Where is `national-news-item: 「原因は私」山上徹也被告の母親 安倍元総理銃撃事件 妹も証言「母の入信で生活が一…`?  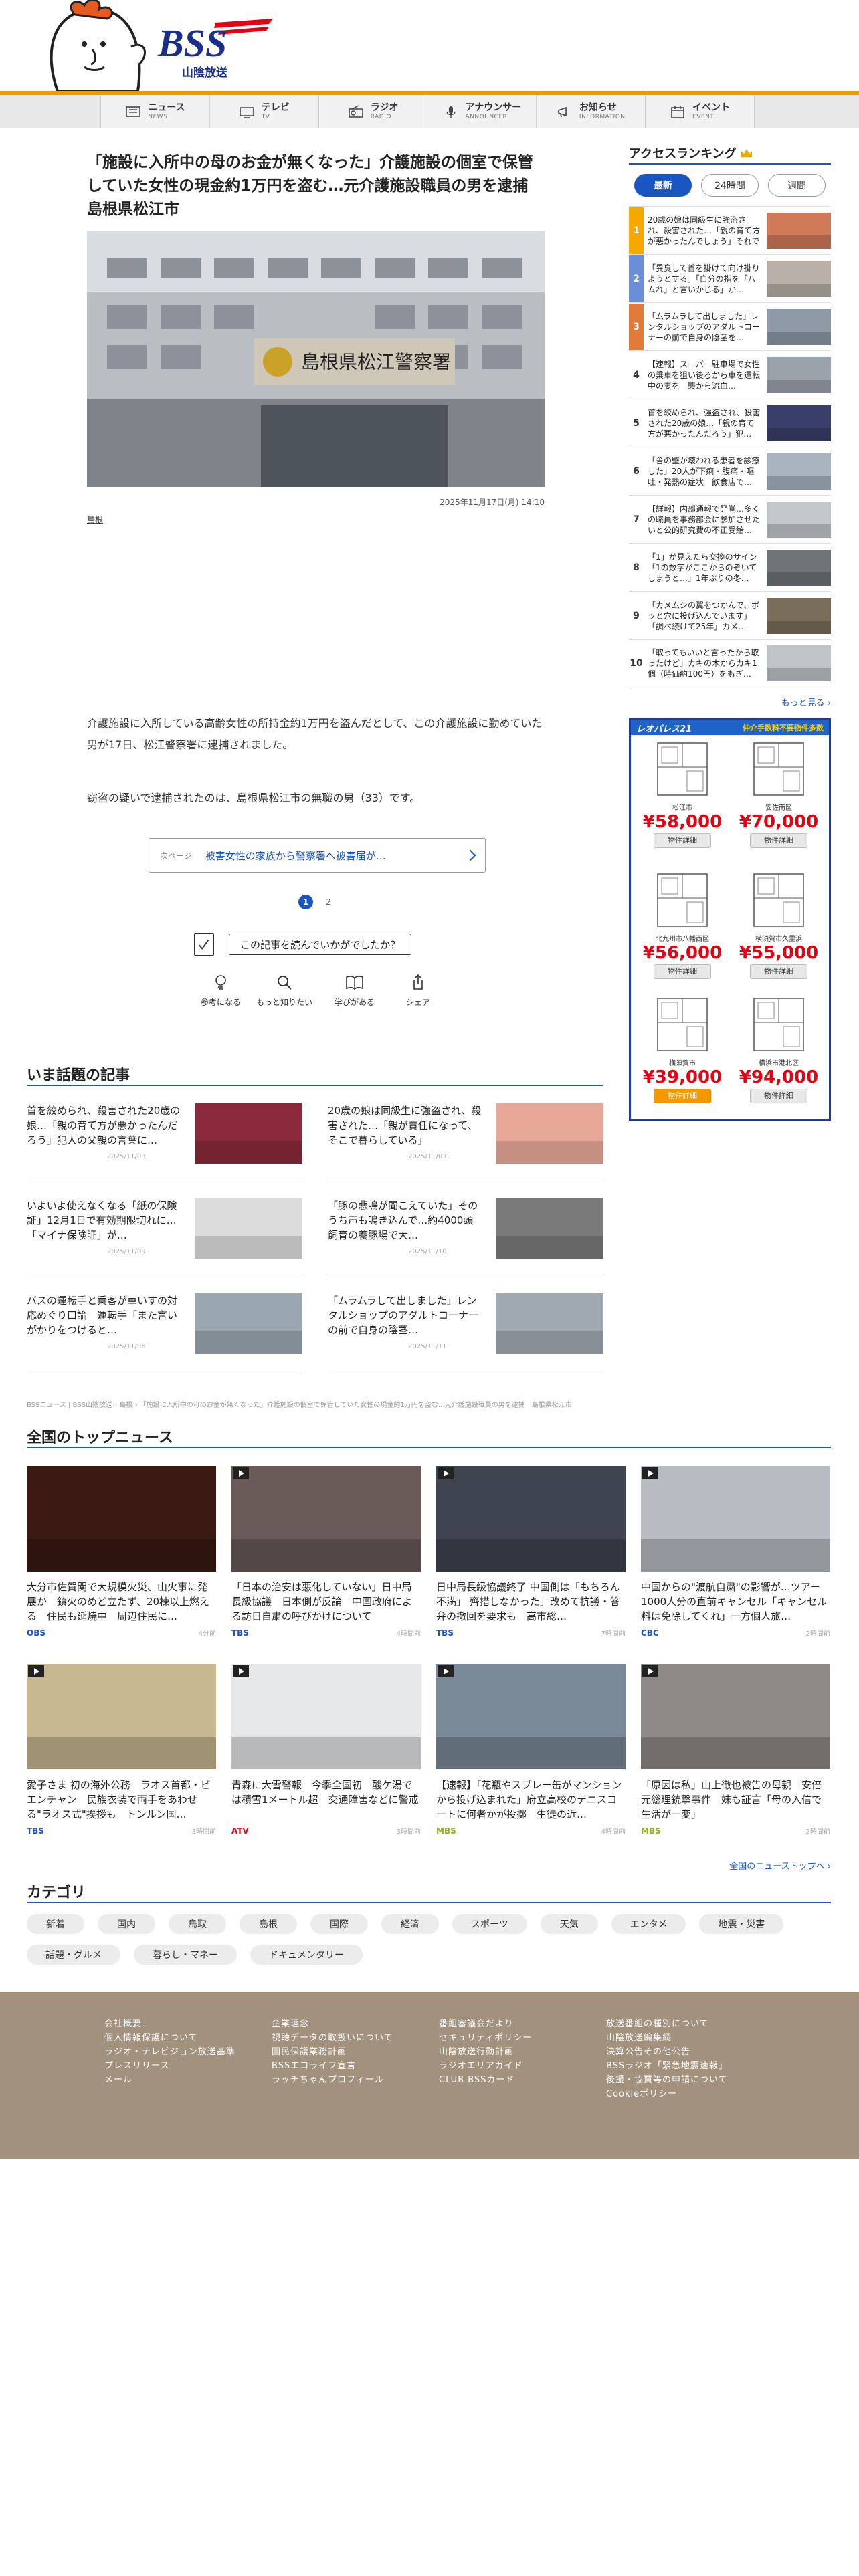 national-news-item: 「原因は私」山上徹也被告の母親 安倍元総理銃撃事件 妹も証言「母の入信で生活が一… is located at coordinates (735, 1750).